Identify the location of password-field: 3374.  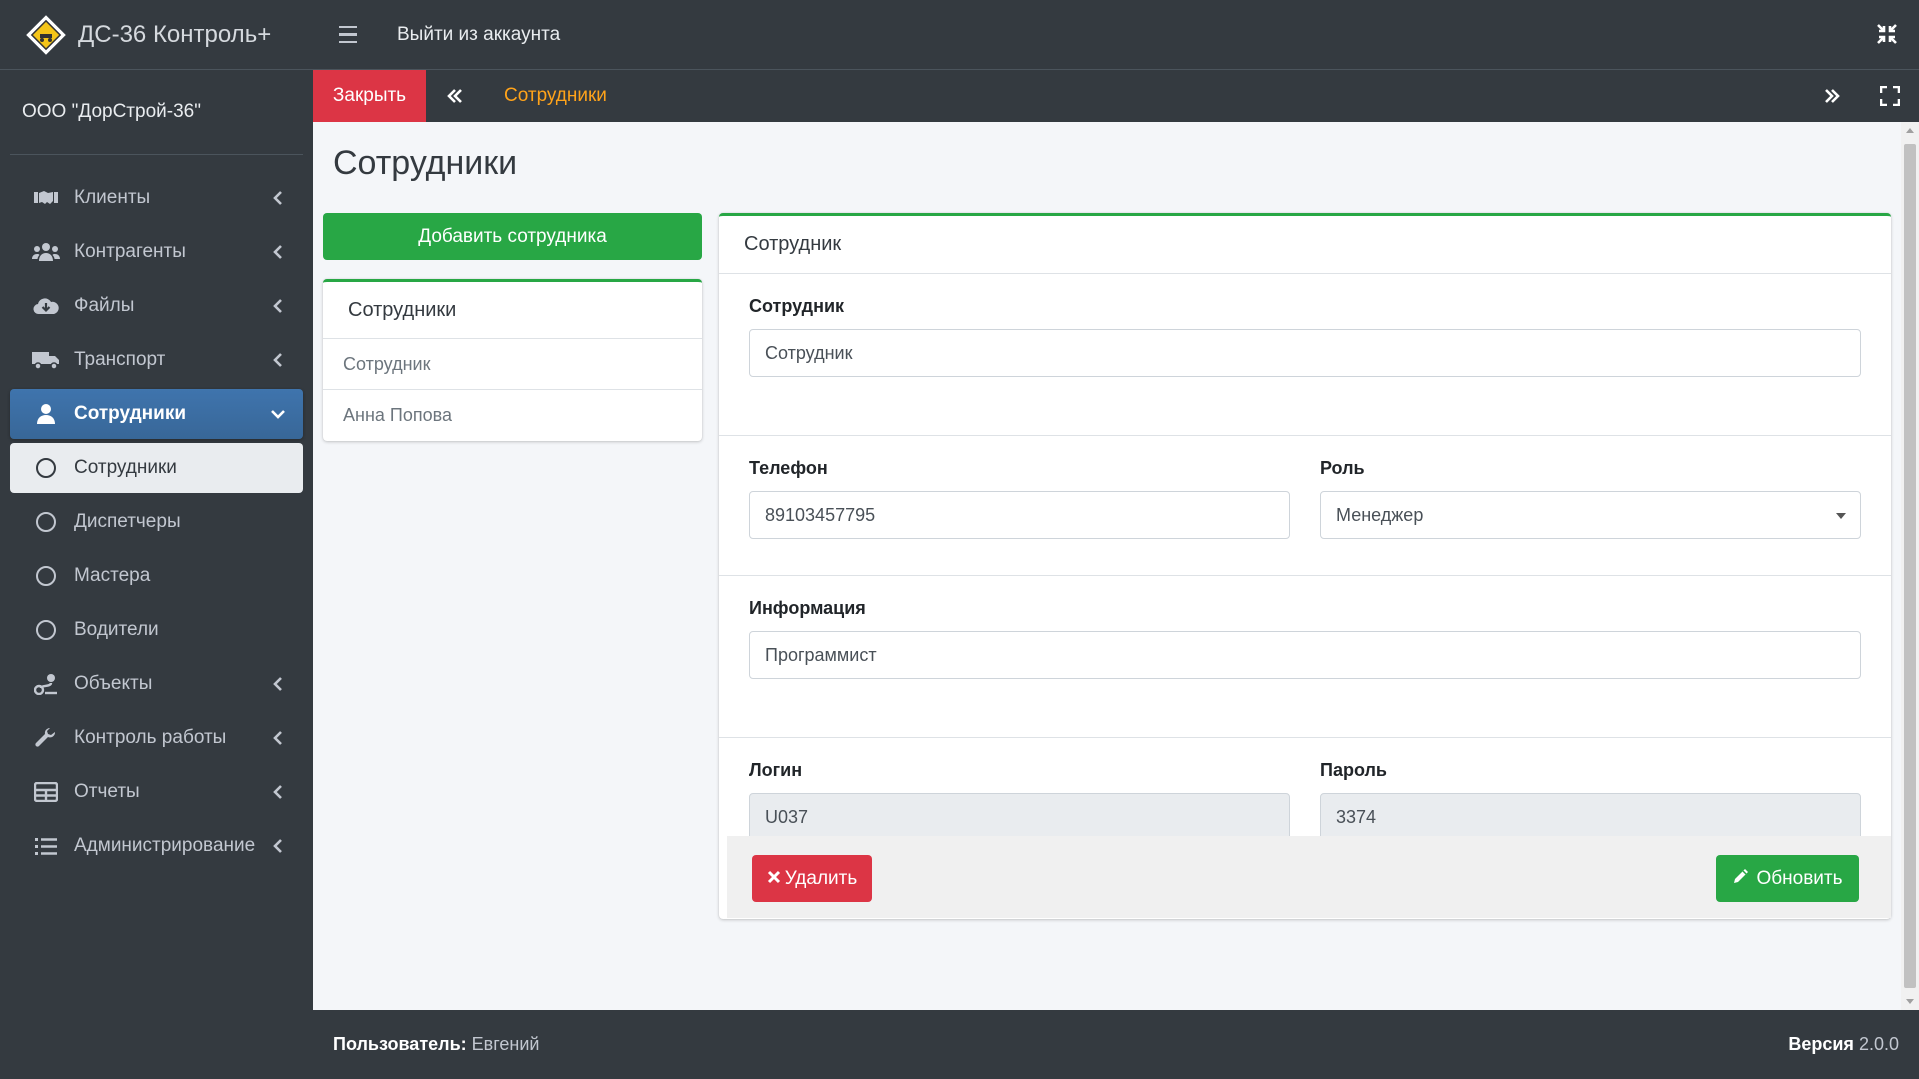
(1590, 817).